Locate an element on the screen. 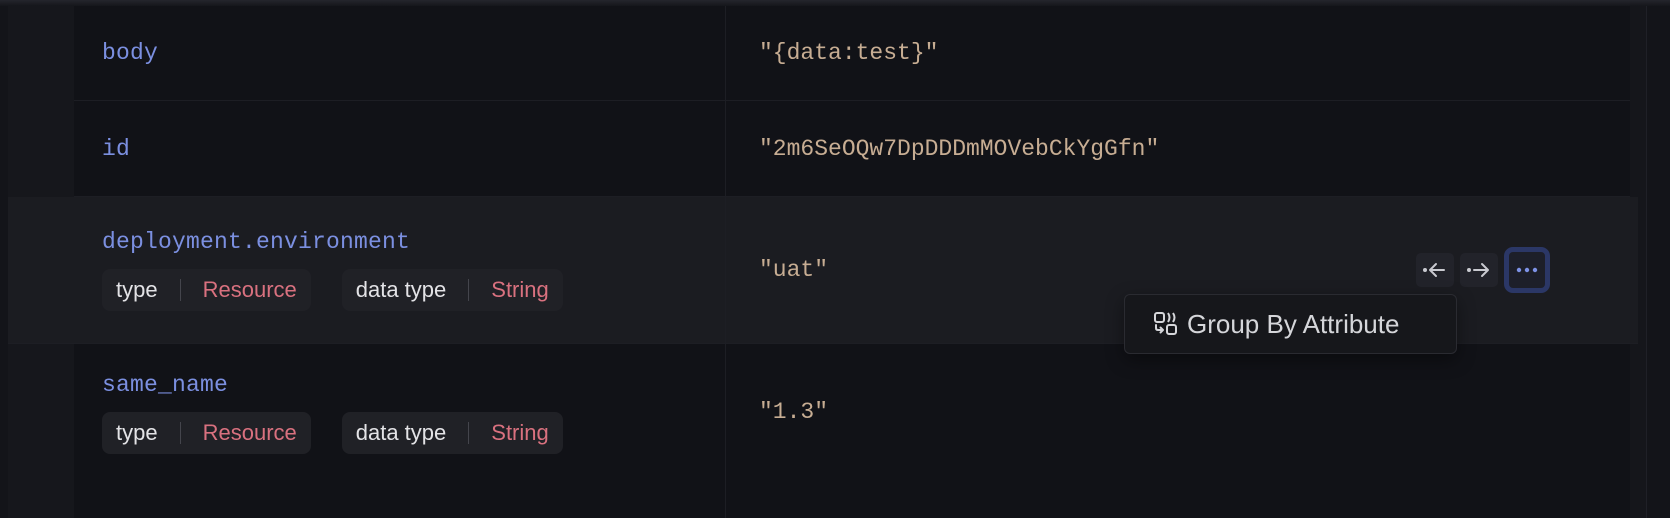 Image resolution: width=1670 pixels, height=518 pixels. attribute-key: id is located at coordinates (116, 148).